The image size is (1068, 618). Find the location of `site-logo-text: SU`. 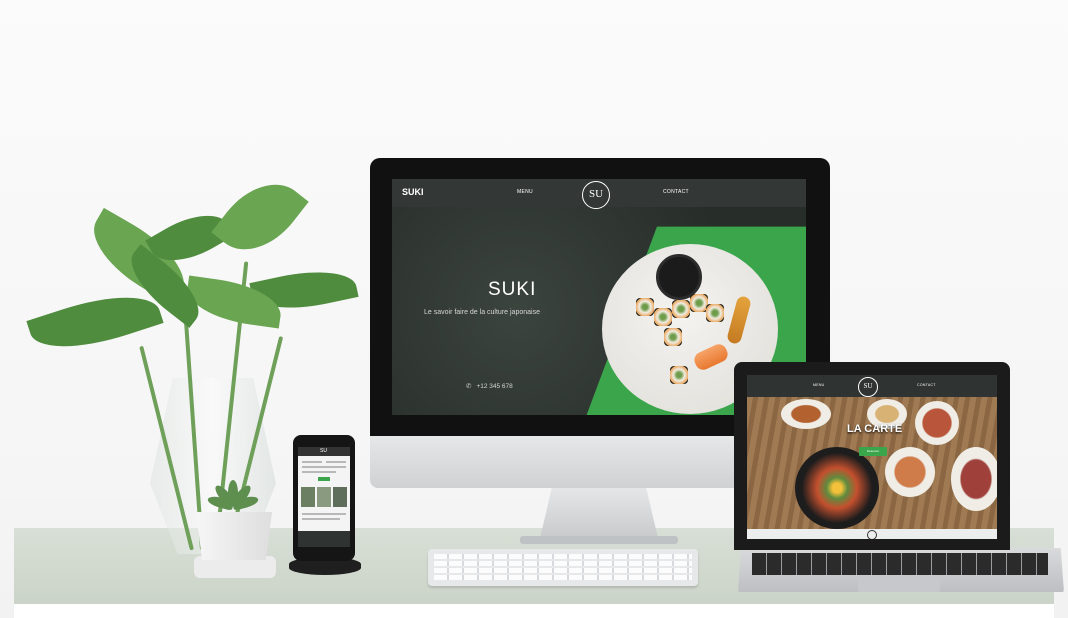

site-logo-text: SU is located at coordinates (596, 194).